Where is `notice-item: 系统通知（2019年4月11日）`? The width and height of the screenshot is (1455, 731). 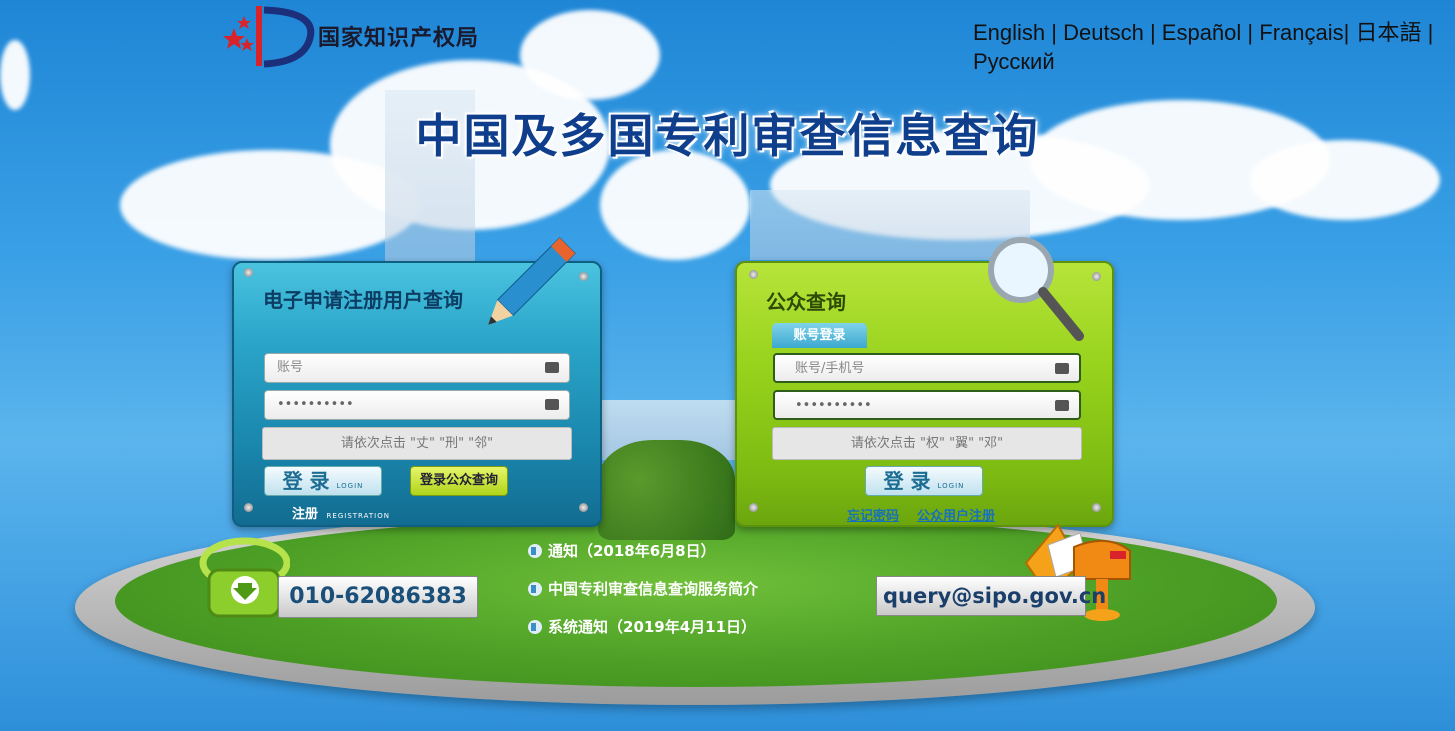
notice-item: 系统通知（2019年4月11日） is located at coordinates (642, 626).